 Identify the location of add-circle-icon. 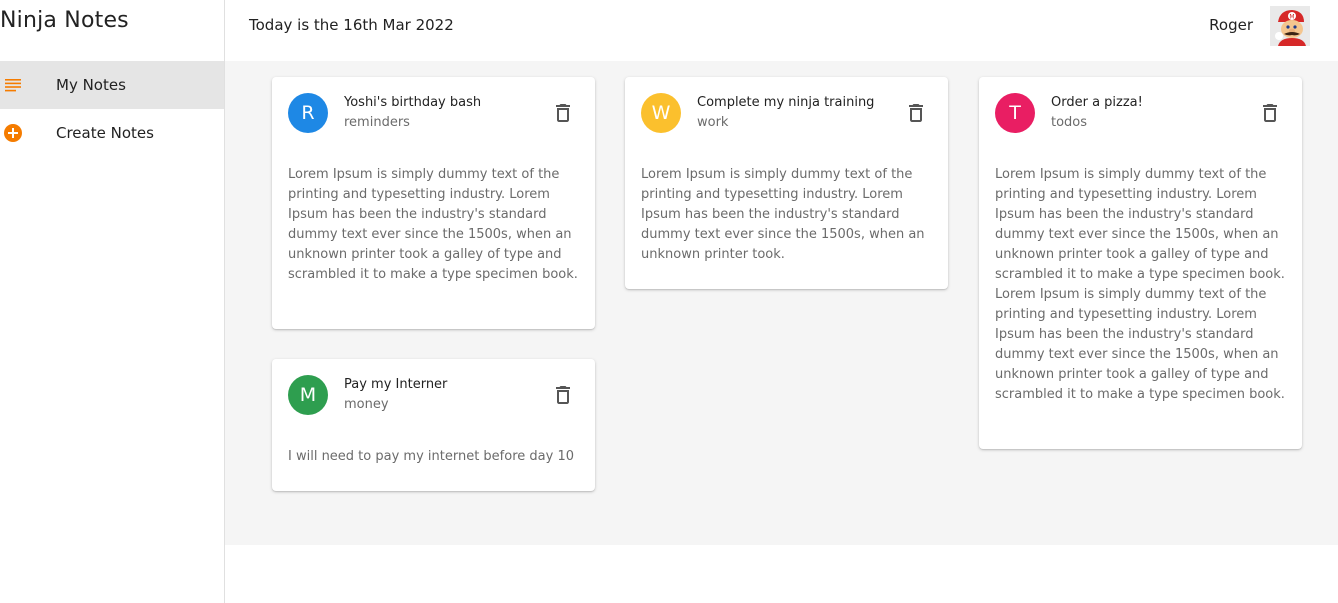
(13, 133).